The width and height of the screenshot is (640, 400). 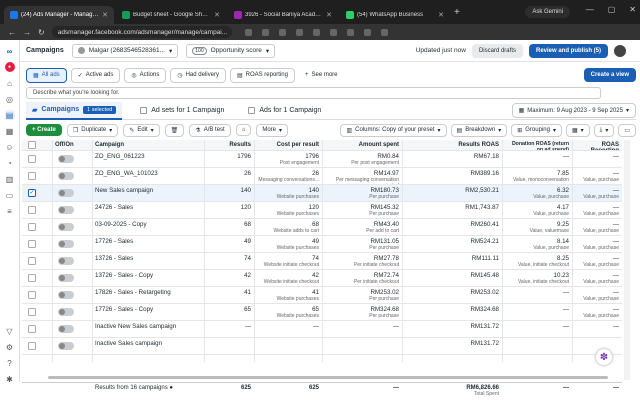 What do you see at coordinates (568, 50) in the screenshot?
I see `review-publish-button: Review and publish (5)` at bounding box center [568, 50].